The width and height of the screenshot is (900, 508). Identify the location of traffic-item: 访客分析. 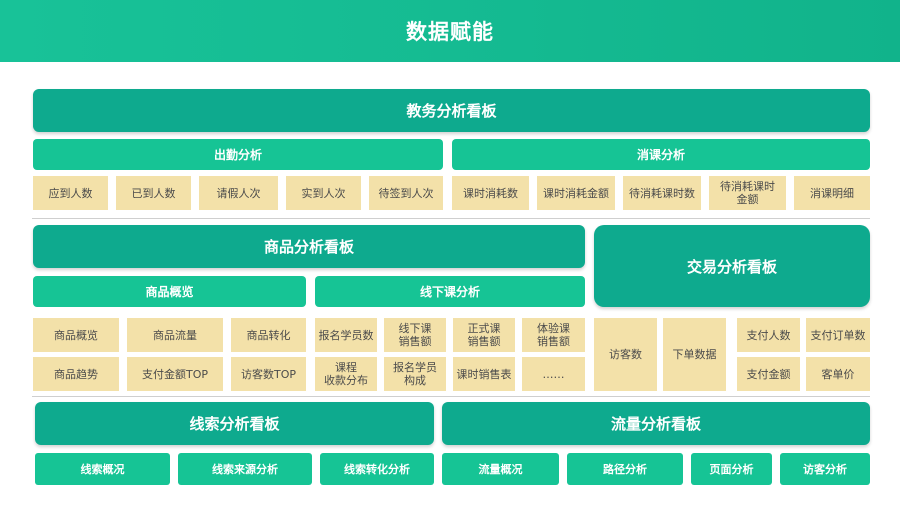
(825, 469).